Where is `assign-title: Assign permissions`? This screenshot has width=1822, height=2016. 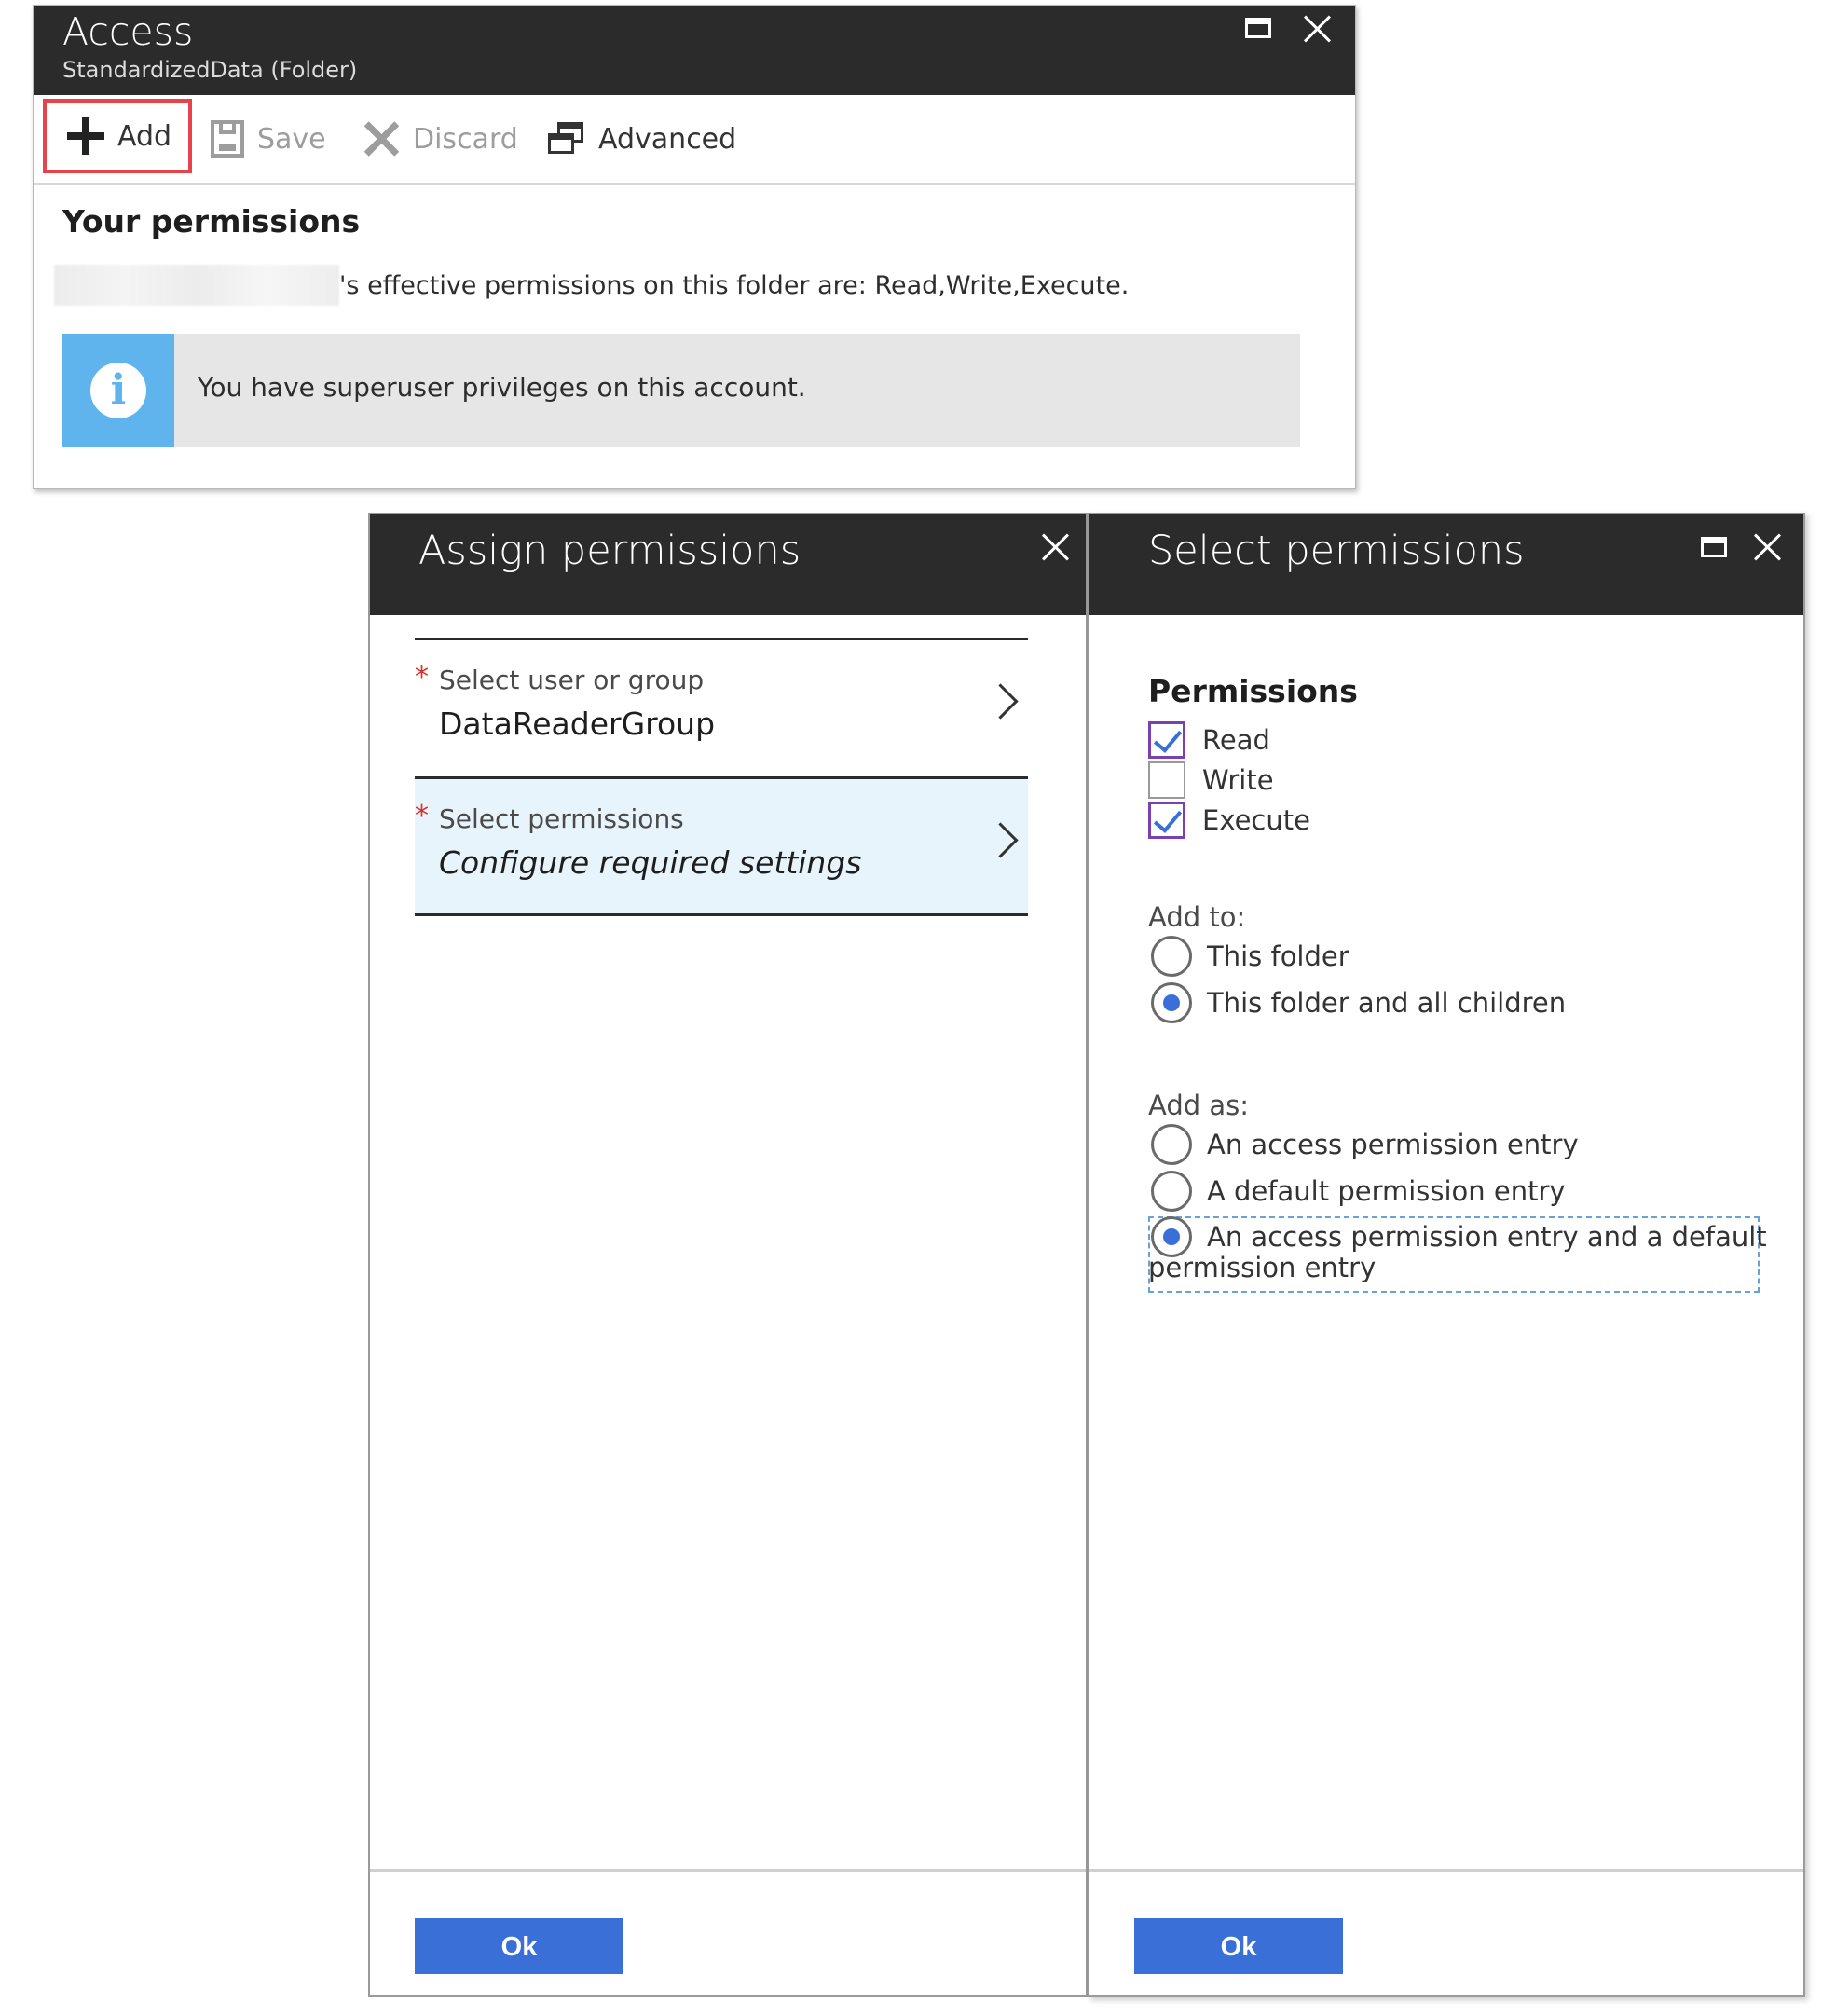 assign-title: Assign permissions is located at coordinates (609, 551).